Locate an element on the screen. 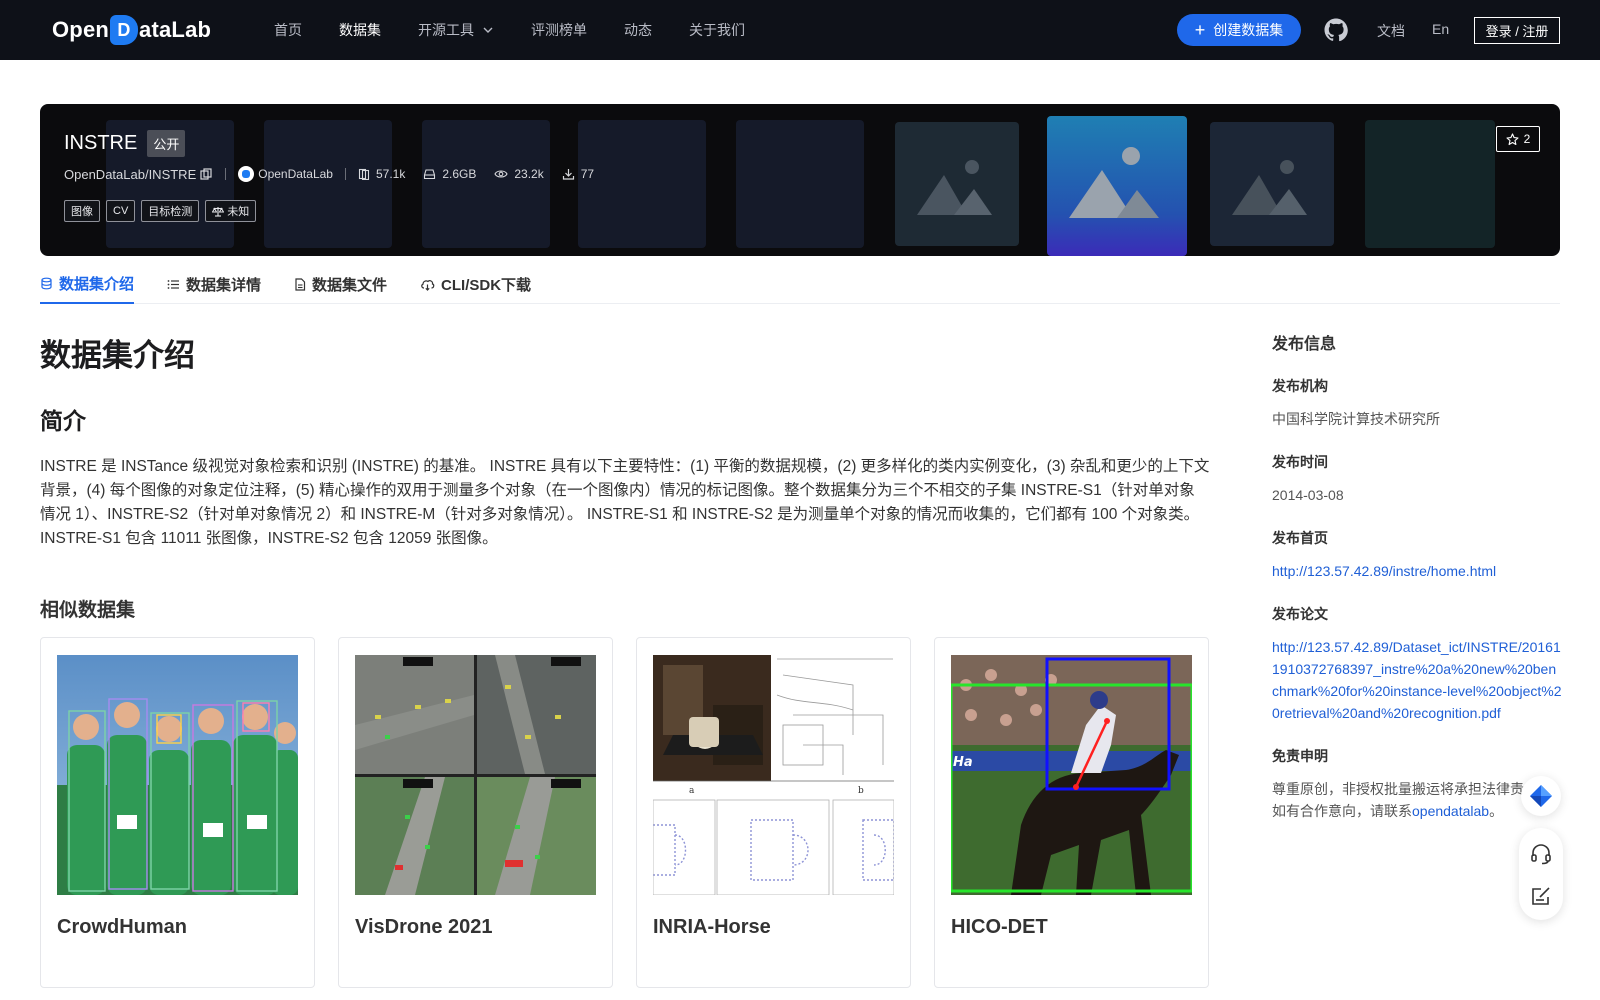  create-dataset-button: + 创建数据集 is located at coordinates (1239, 30).